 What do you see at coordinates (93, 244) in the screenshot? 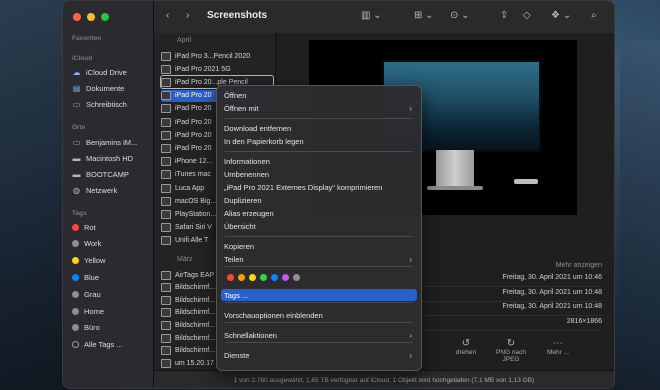
I see `sidebar-tag-label: Work` at bounding box center [93, 244].